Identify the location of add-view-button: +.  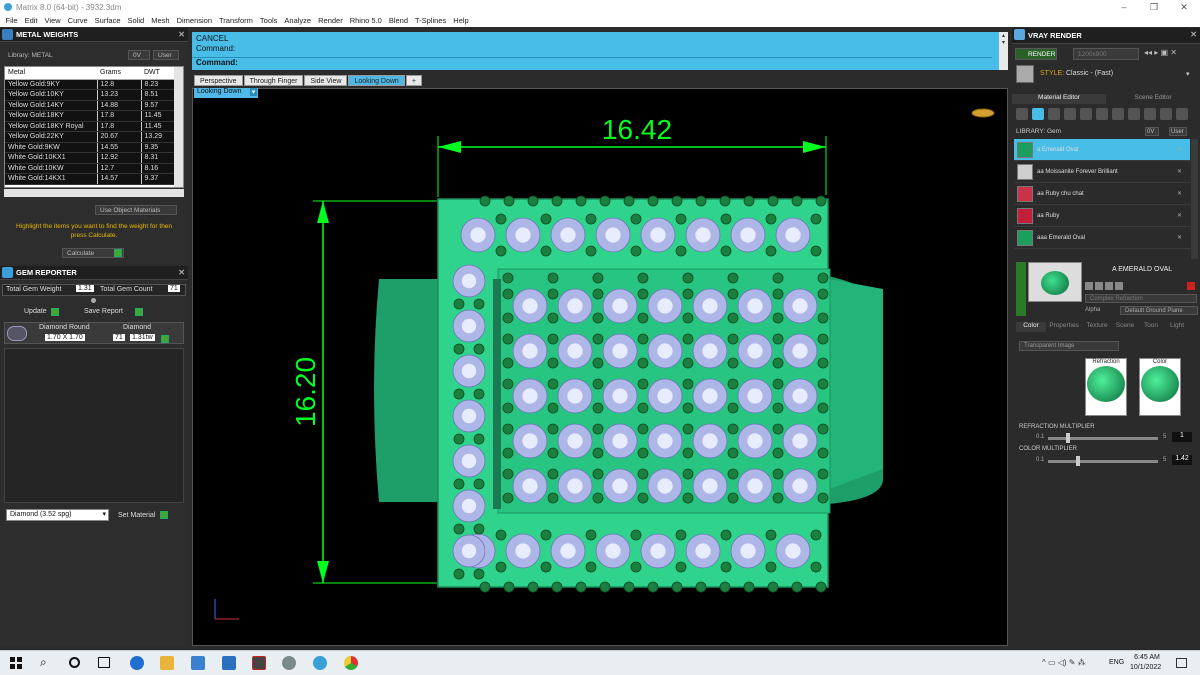
(413, 80).